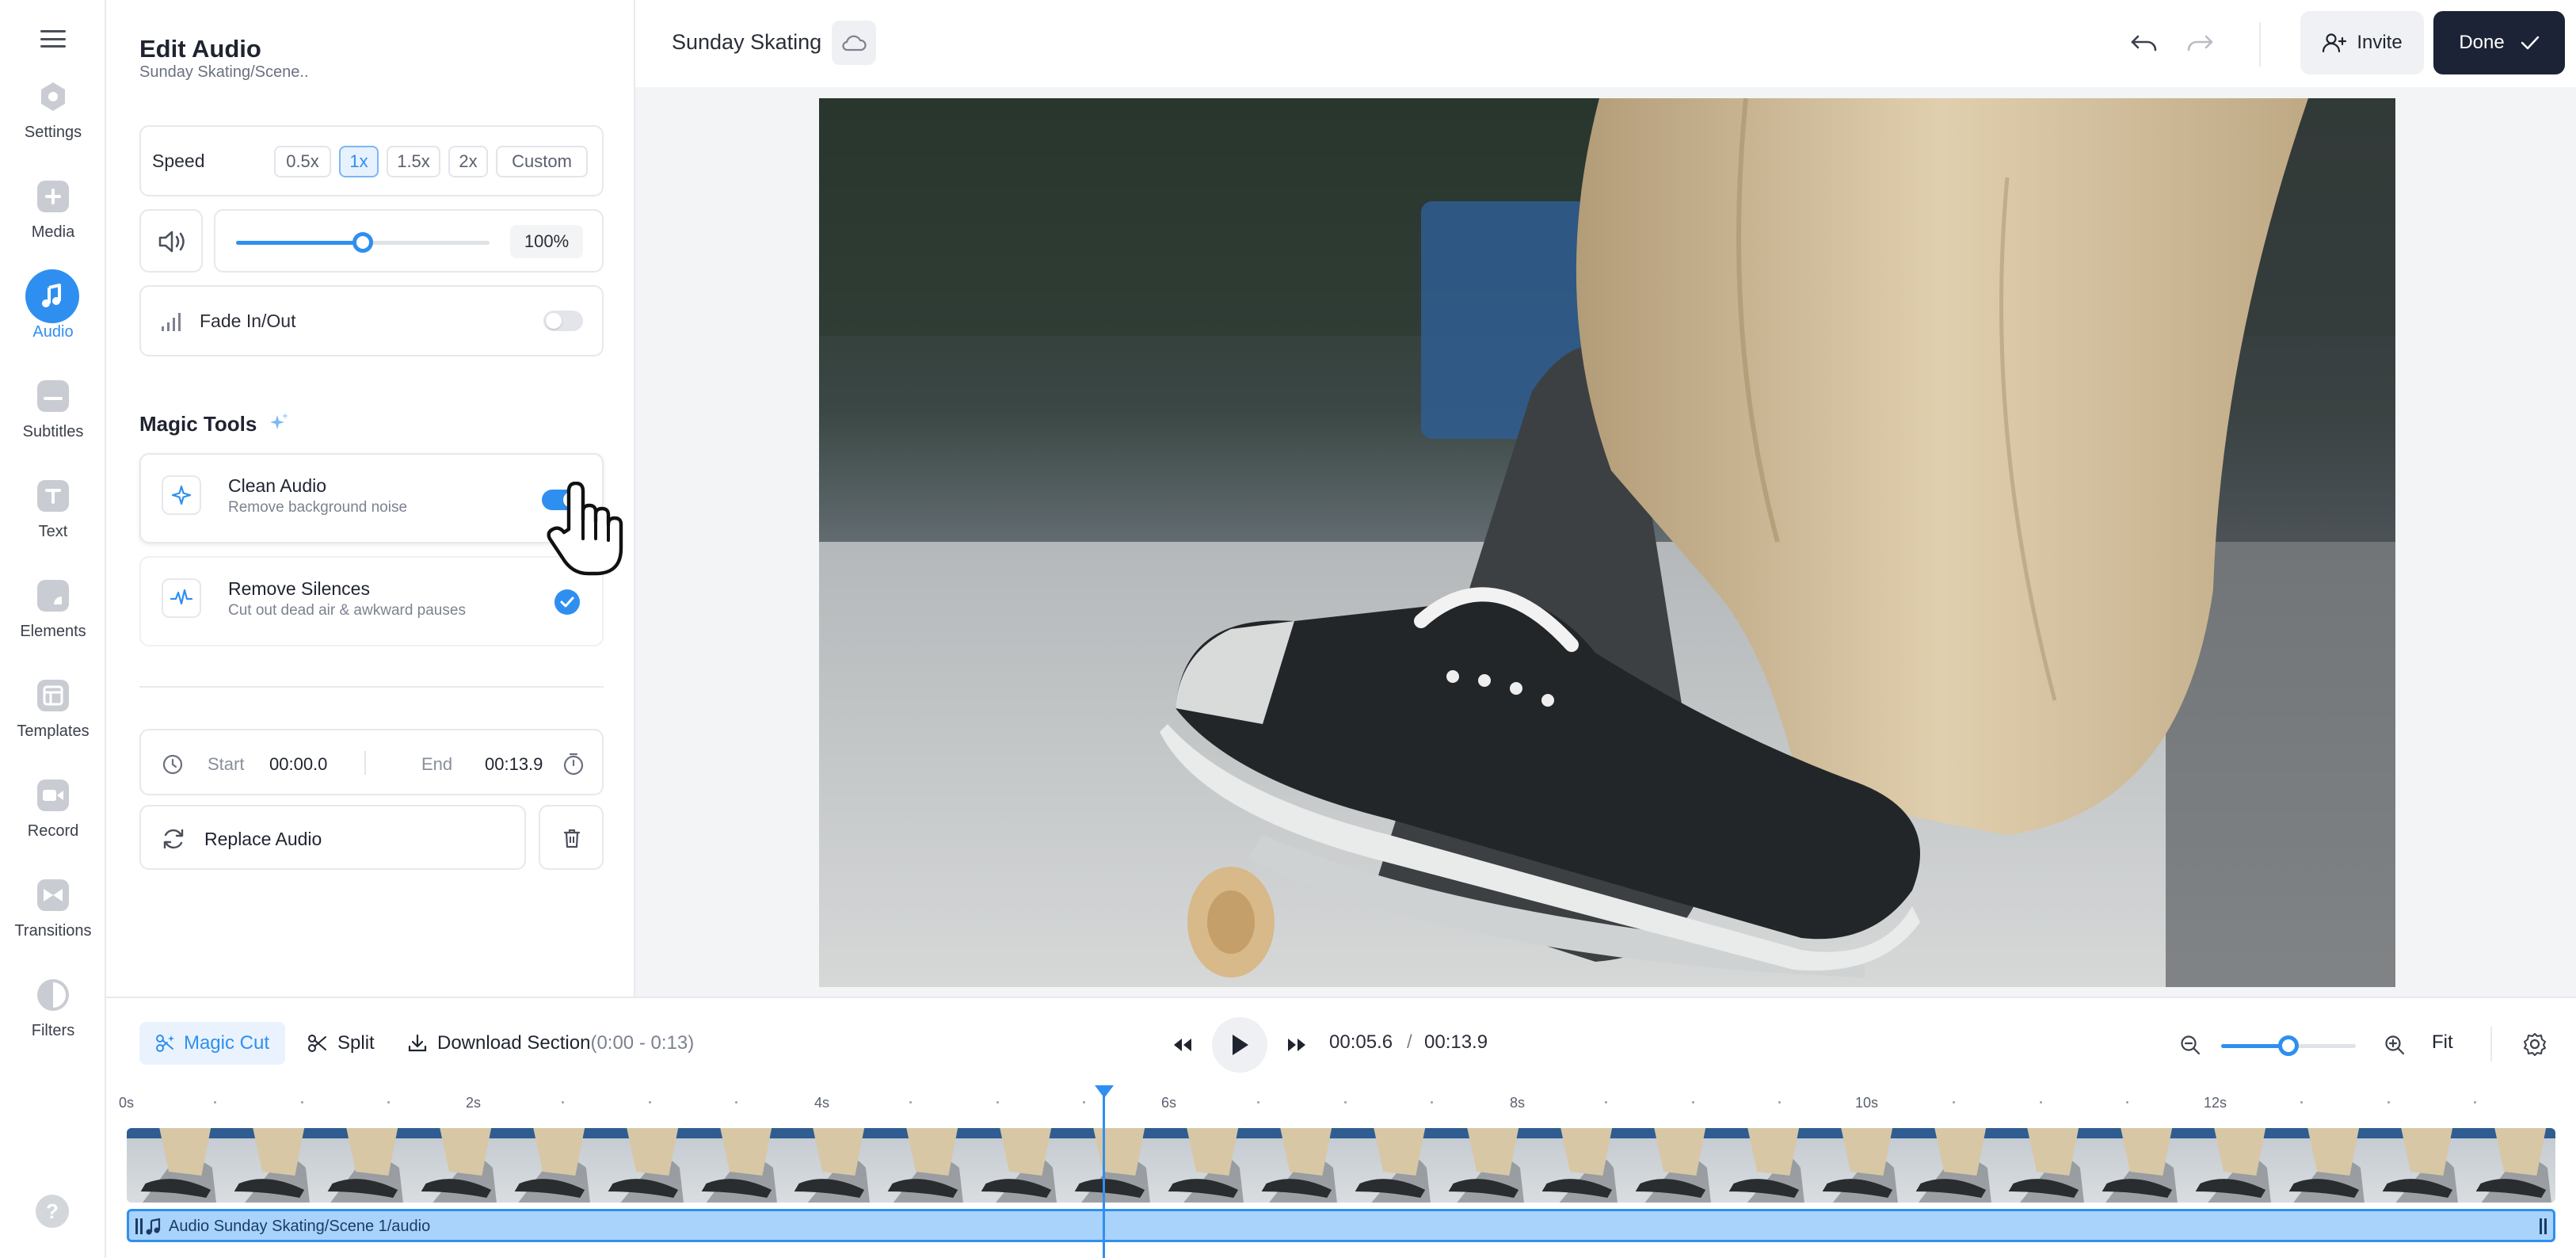 The image size is (2576, 1258). I want to click on panel-subtitle: Sunday Skating/Scene.., so click(224, 72).